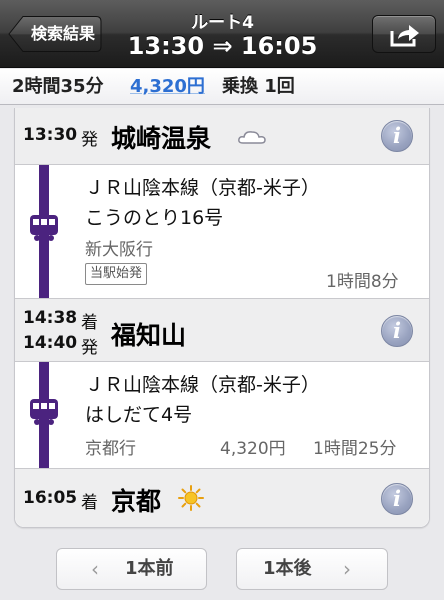  What do you see at coordinates (89, 348) in the screenshot?
I see `transfer-departure-kind: 発` at bounding box center [89, 348].